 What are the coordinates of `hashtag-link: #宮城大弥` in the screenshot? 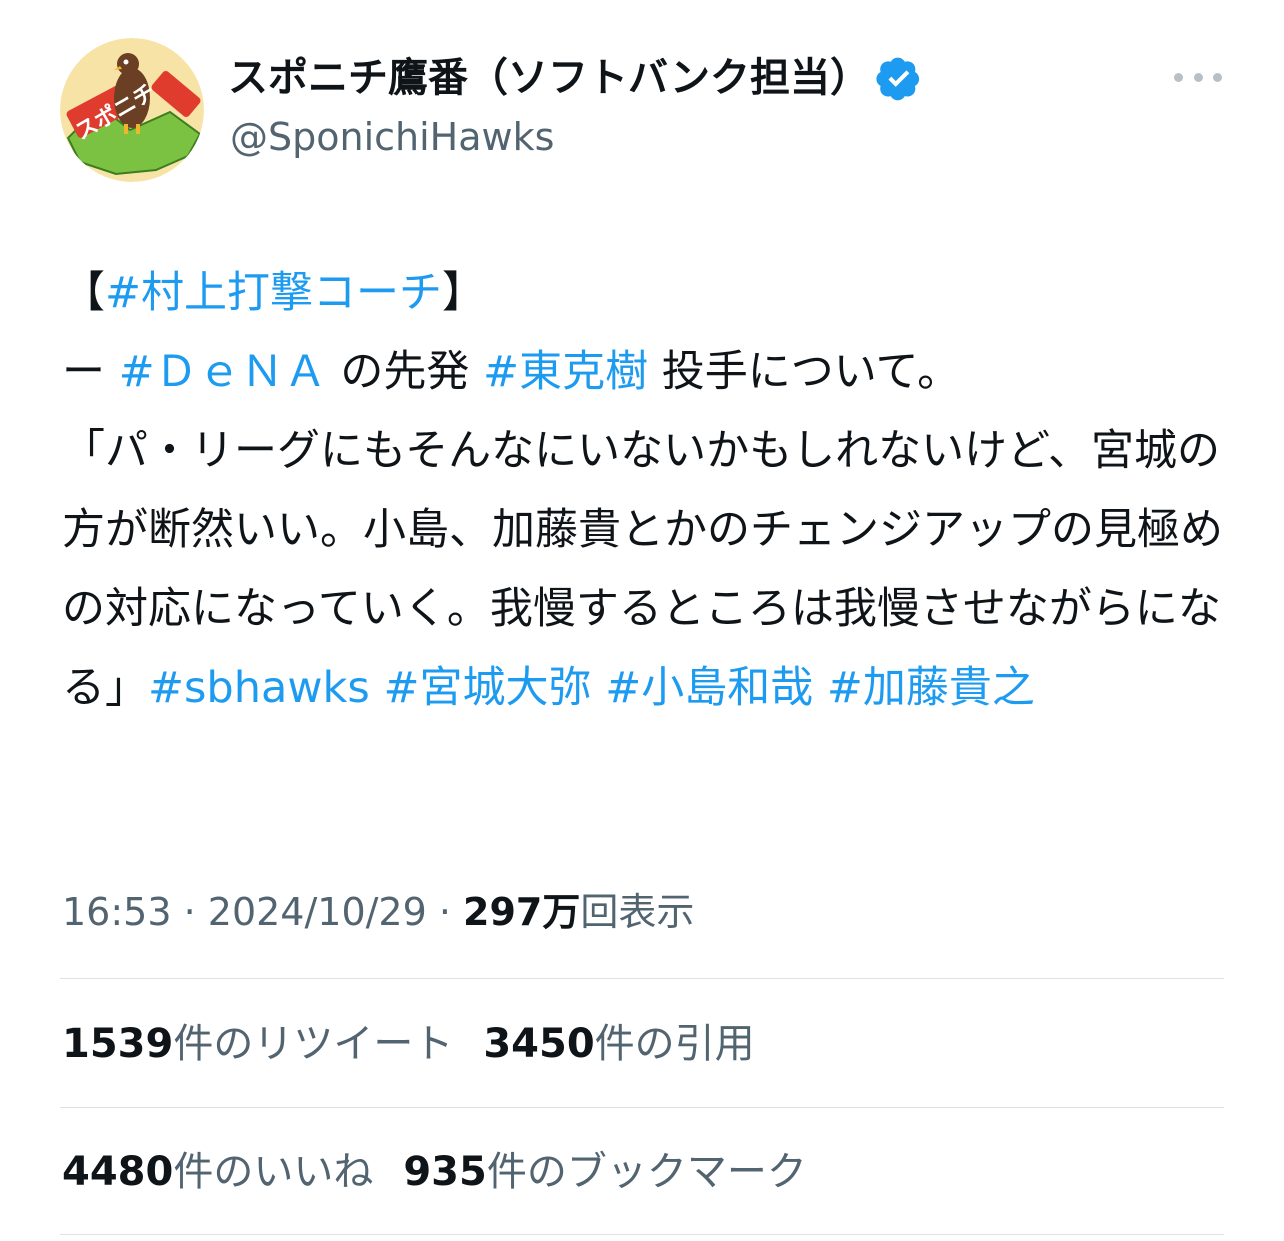 It's located at (487, 688).